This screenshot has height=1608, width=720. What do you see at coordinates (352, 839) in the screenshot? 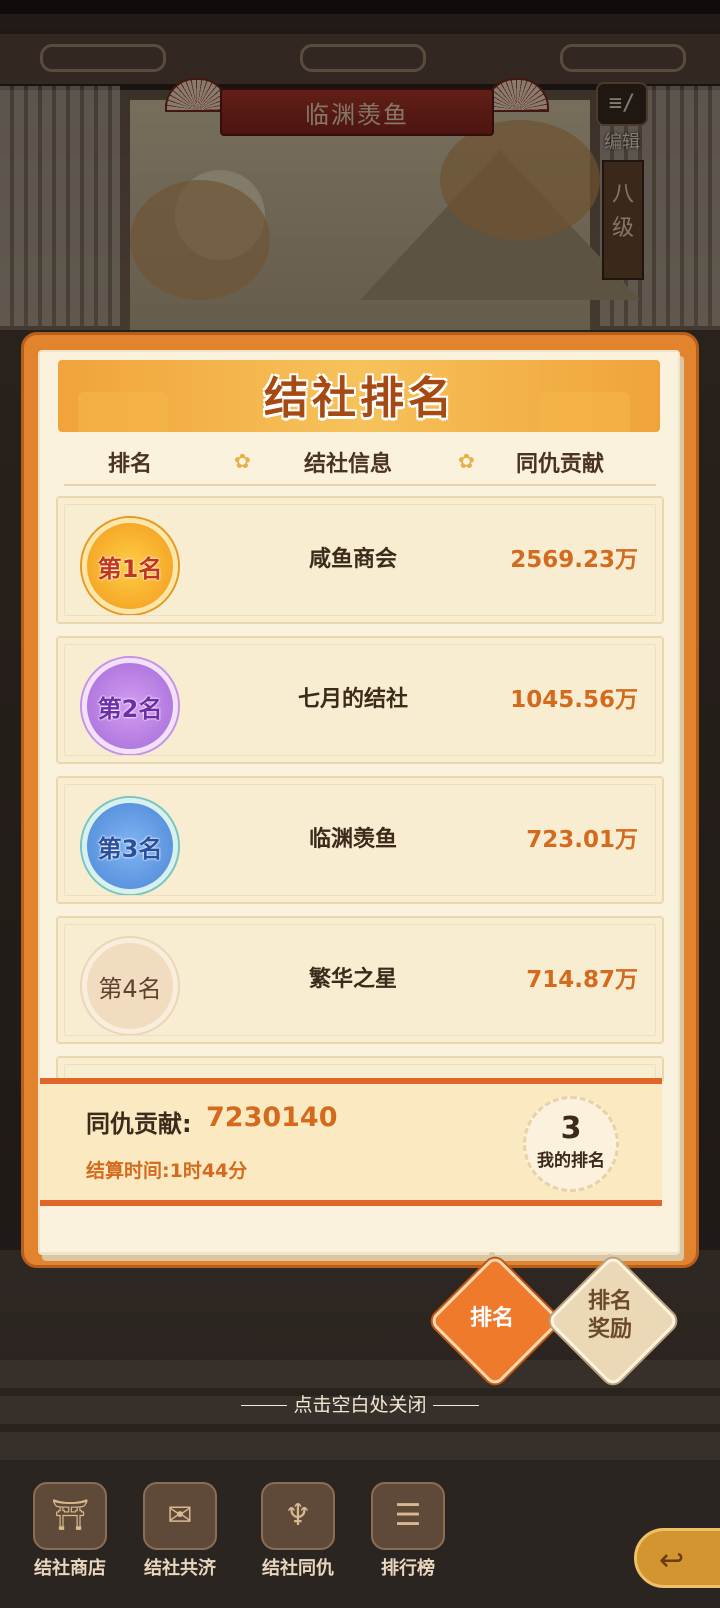
I see `guild-name: 临渊羡鱼` at bounding box center [352, 839].